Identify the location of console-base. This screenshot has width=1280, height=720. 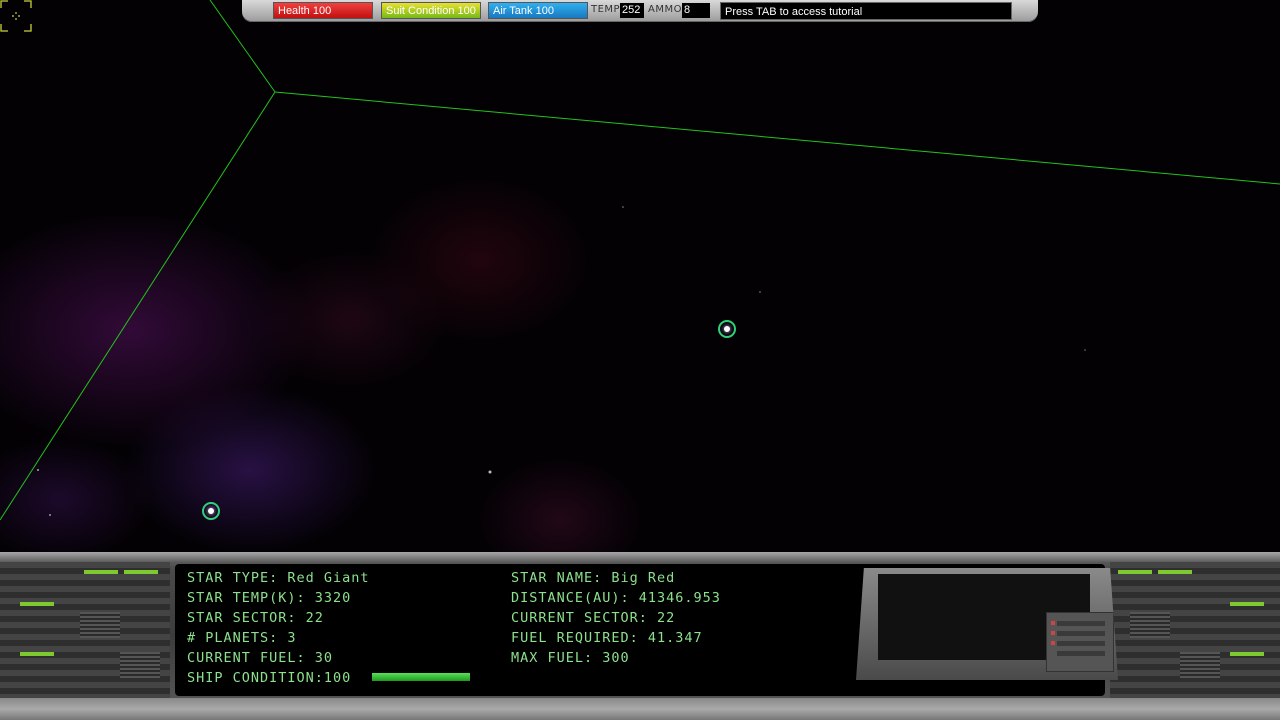
(640, 709).